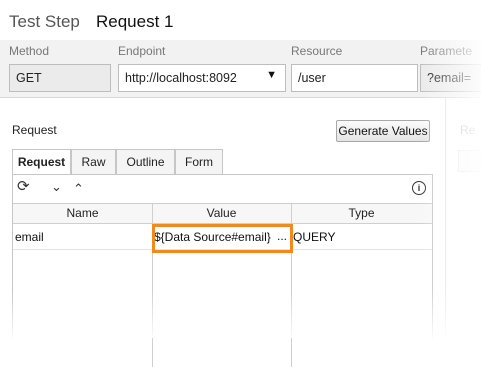 The width and height of the screenshot is (481, 367). What do you see at coordinates (145, 162) in the screenshot?
I see `tab-outline: Outline` at bounding box center [145, 162].